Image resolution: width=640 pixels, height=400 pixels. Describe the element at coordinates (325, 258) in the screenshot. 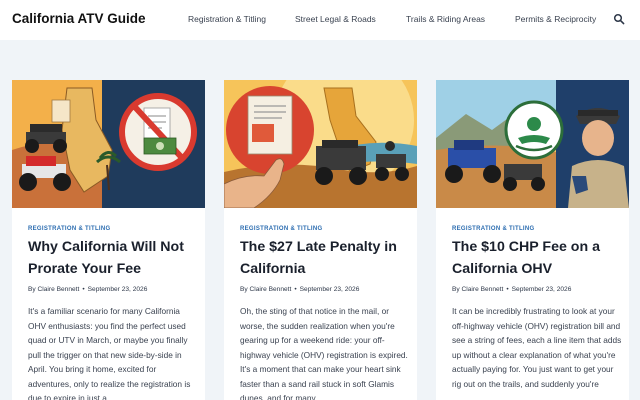

I see `post-title: The $27 Late Penalty in California` at that location.